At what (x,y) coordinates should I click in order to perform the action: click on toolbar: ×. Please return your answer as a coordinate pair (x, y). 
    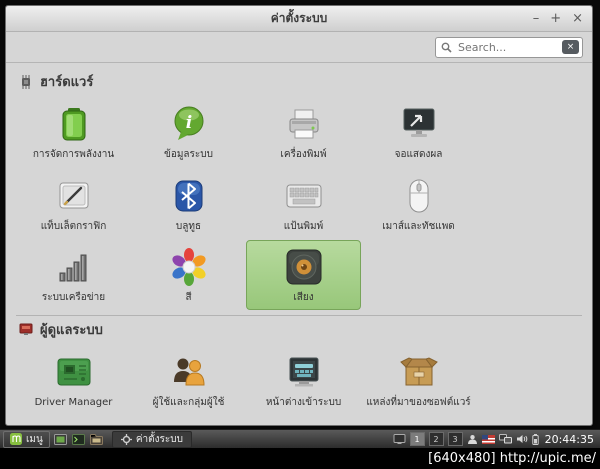
    Looking at the image, I should click on (299, 47).